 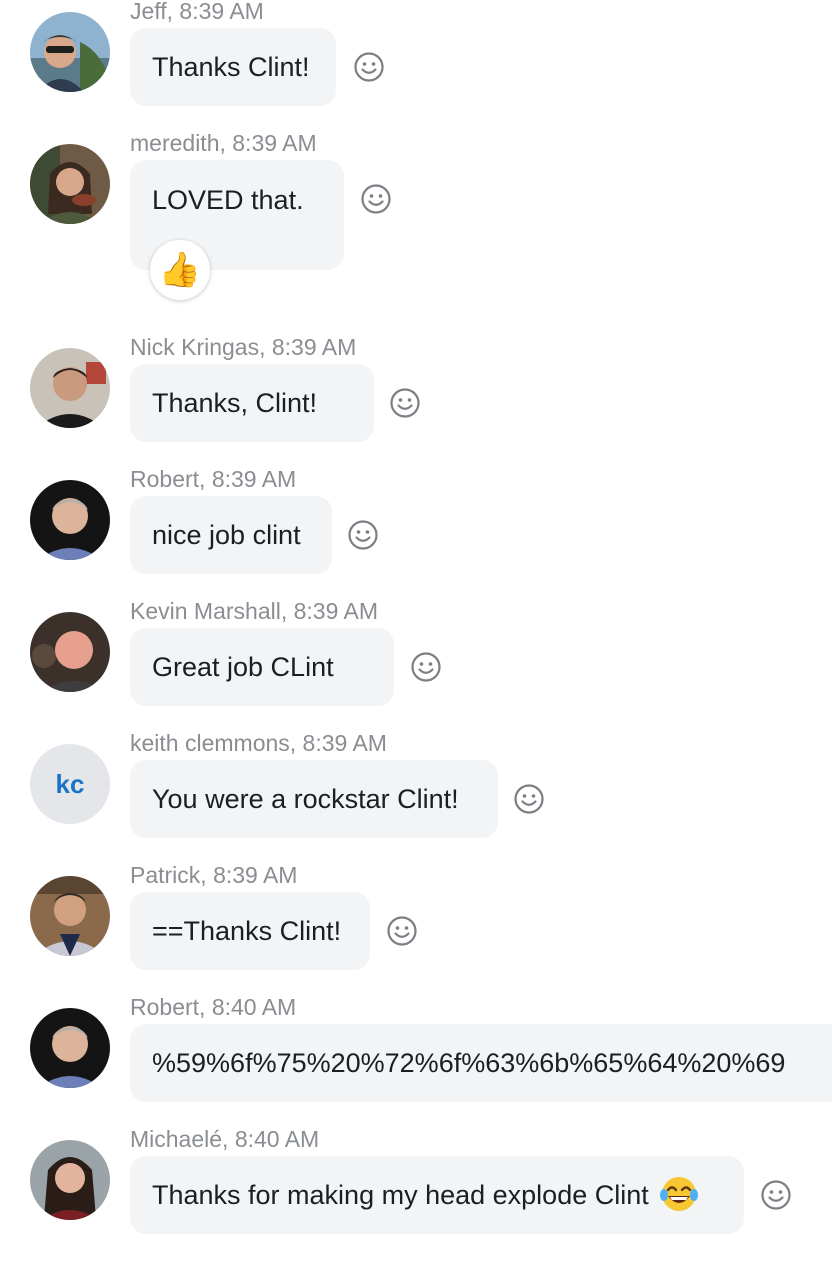 What do you see at coordinates (250, 931) in the screenshot?
I see `message-bubble: ==Thanks Clint!` at bounding box center [250, 931].